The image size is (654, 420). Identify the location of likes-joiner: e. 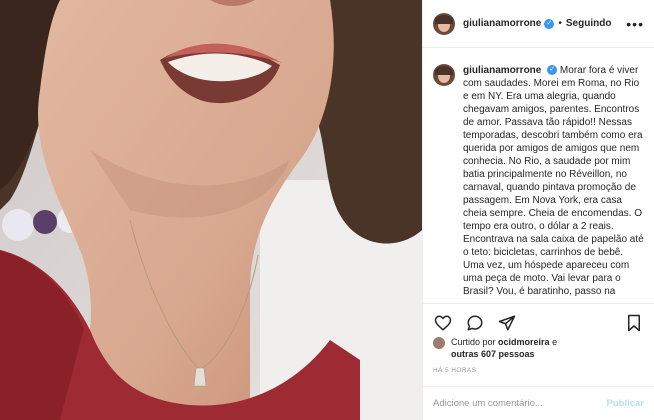
(555, 342).